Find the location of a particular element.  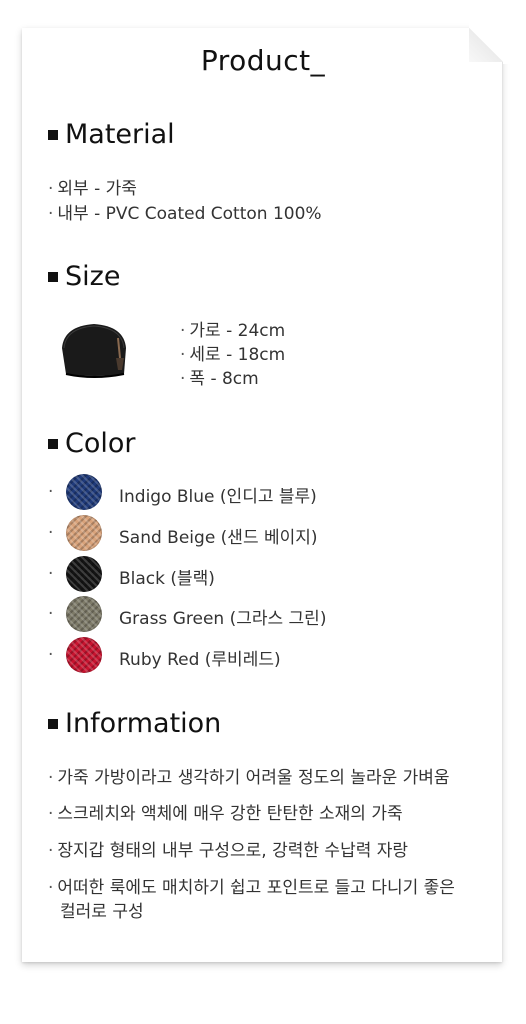

size-line-text: 세로 - 18cm is located at coordinates (237, 355).